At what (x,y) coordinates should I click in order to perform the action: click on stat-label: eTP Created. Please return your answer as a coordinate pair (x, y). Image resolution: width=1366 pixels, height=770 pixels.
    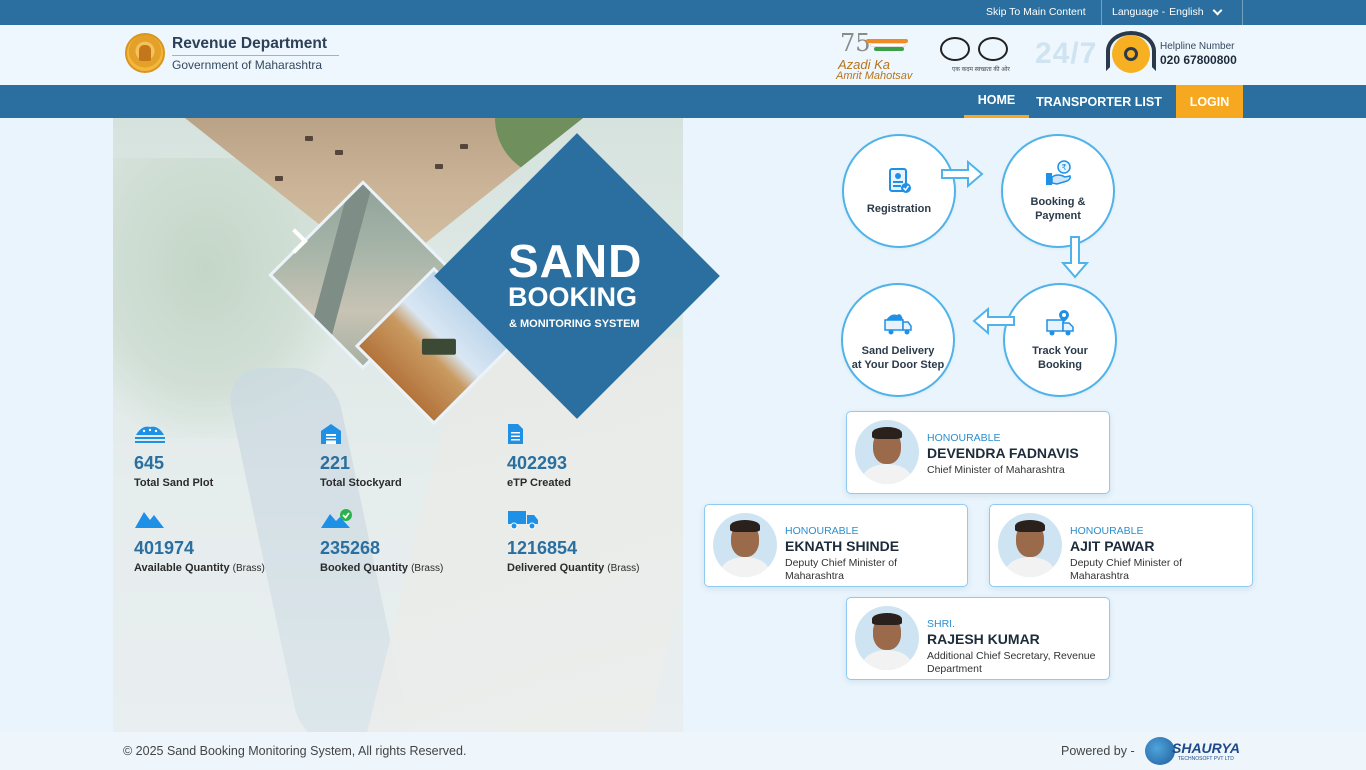
    Looking at the image, I should click on (539, 483).